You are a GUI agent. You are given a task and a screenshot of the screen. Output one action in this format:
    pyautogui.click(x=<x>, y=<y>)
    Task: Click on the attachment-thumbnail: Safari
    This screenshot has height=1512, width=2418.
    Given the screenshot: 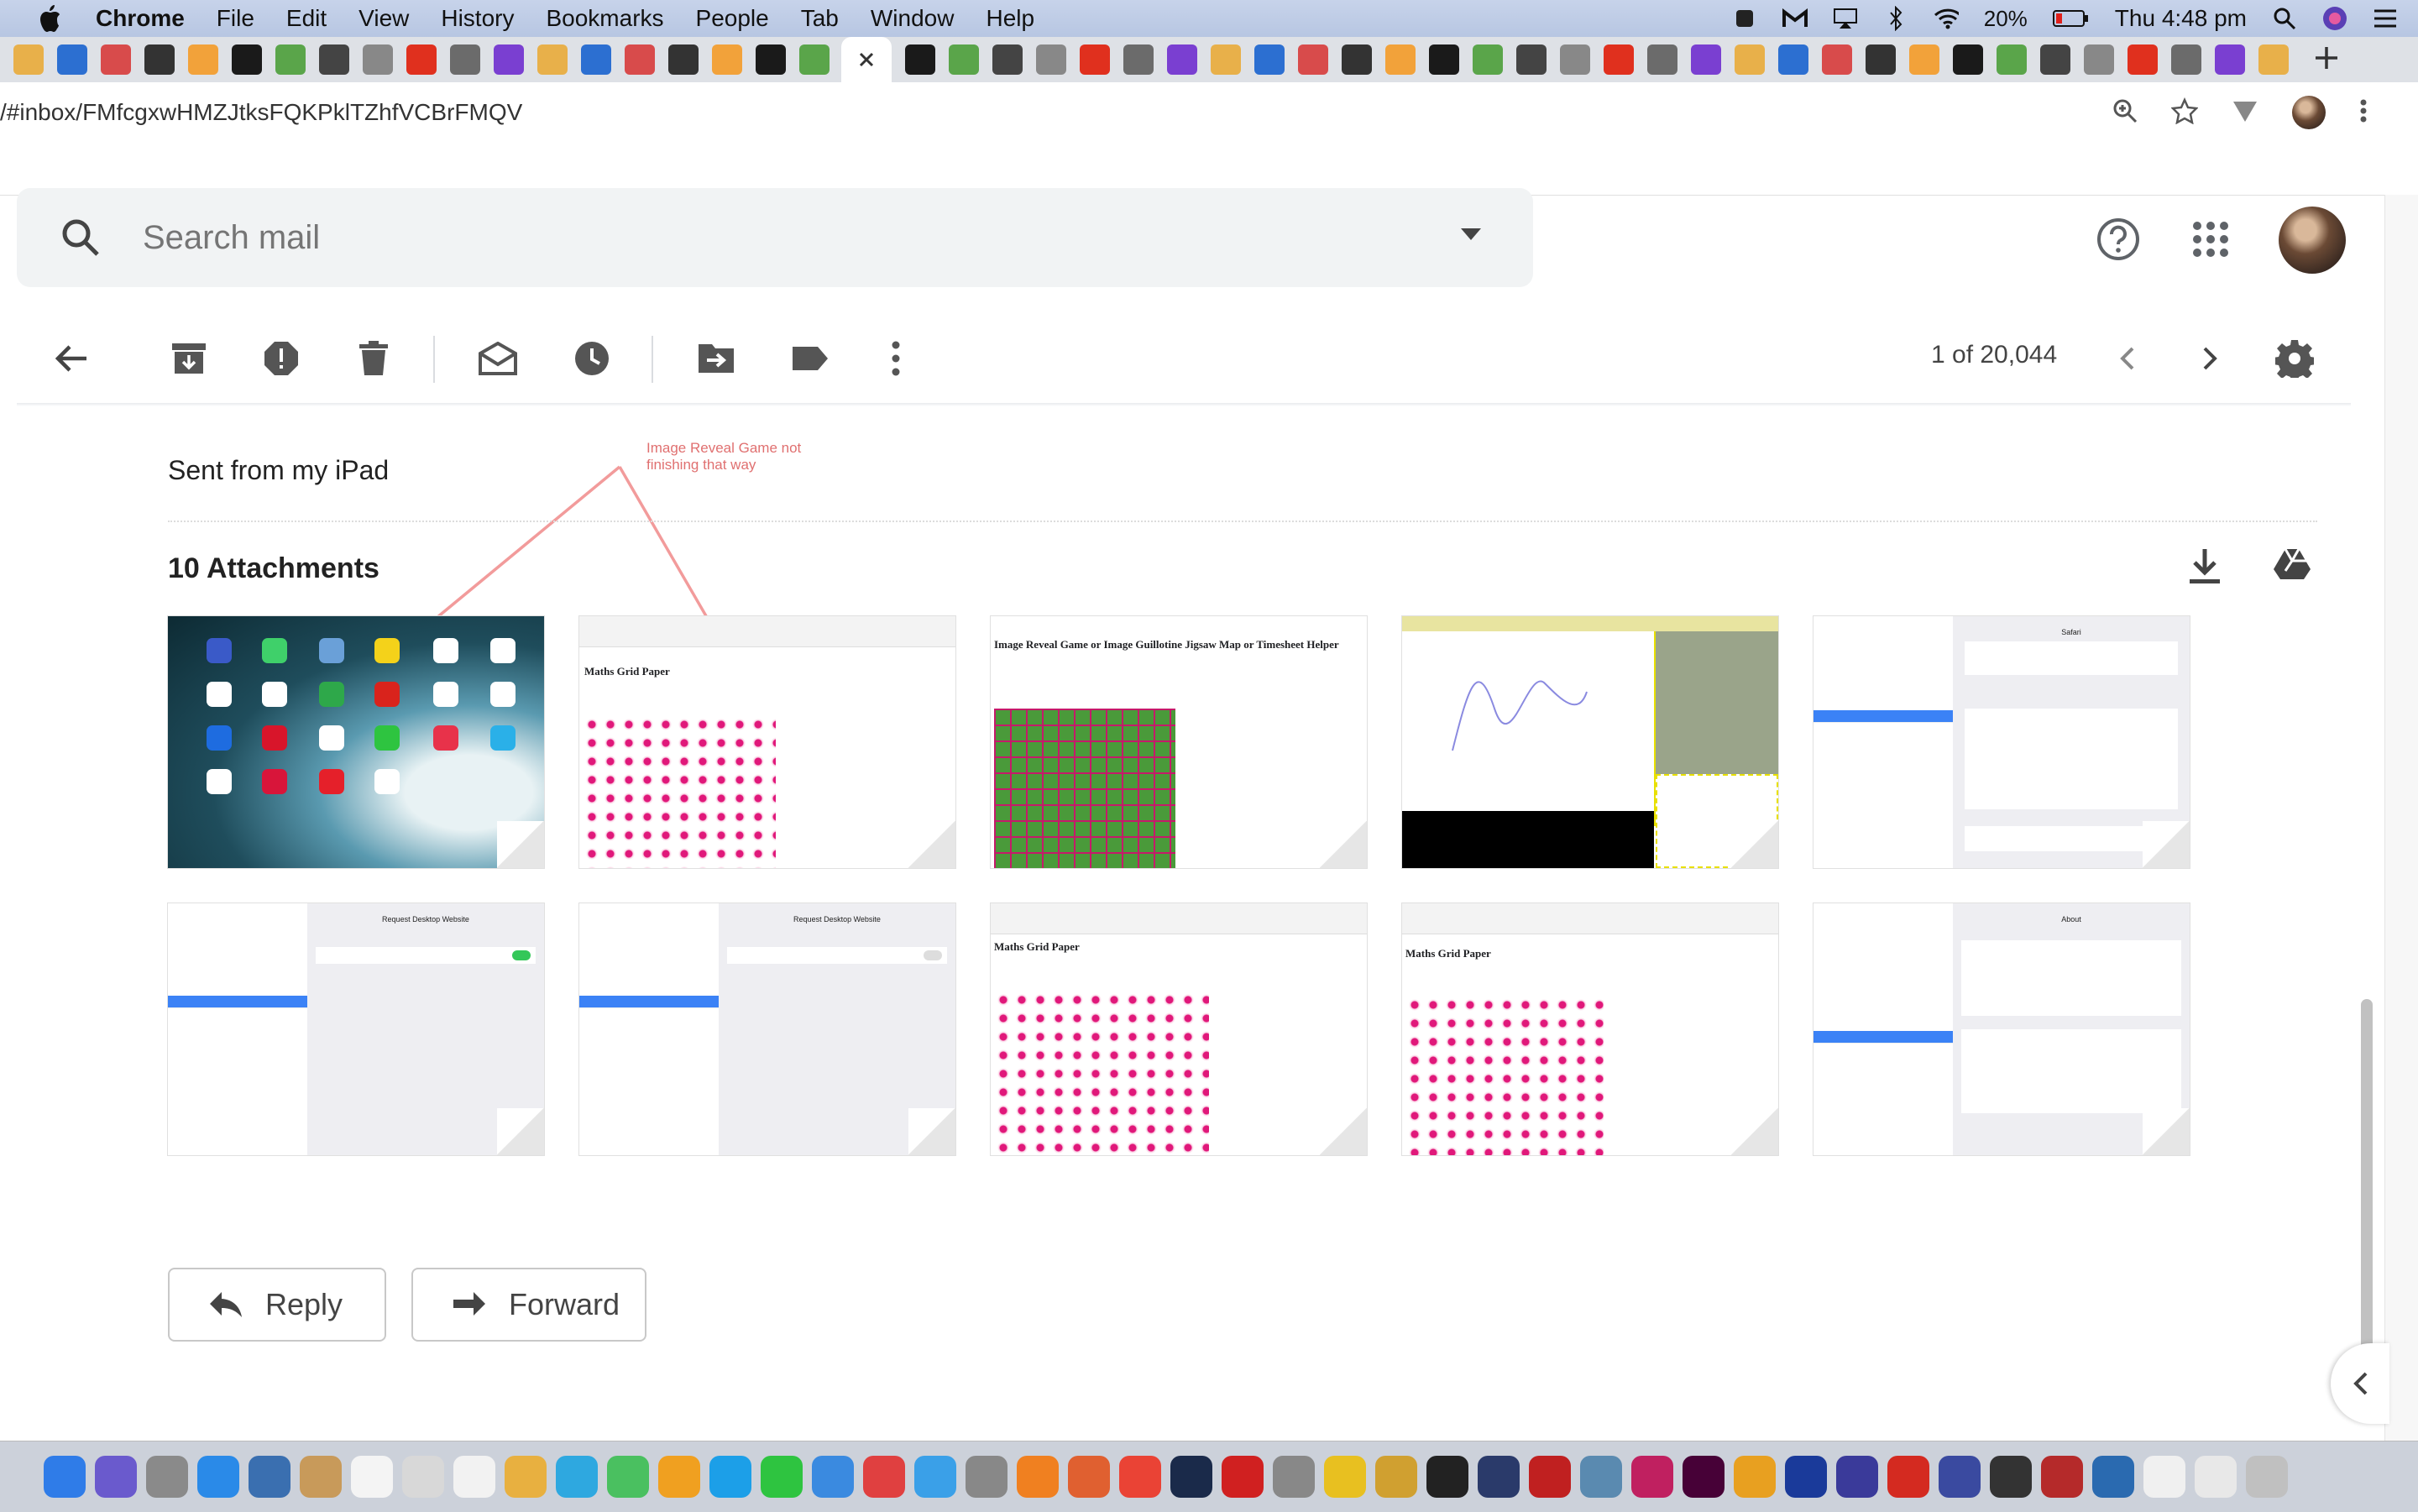 What is the action you would take?
    pyautogui.click(x=2002, y=742)
    